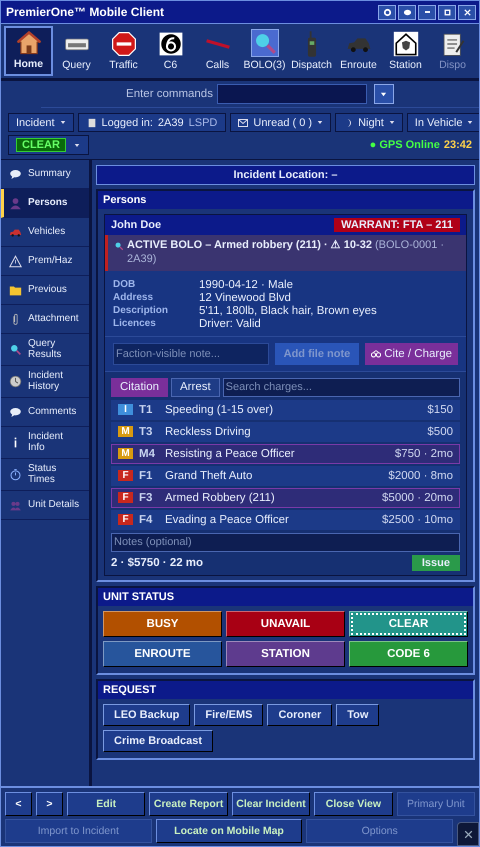 The image size is (480, 847). I want to click on charge-code: F3, so click(146, 498).